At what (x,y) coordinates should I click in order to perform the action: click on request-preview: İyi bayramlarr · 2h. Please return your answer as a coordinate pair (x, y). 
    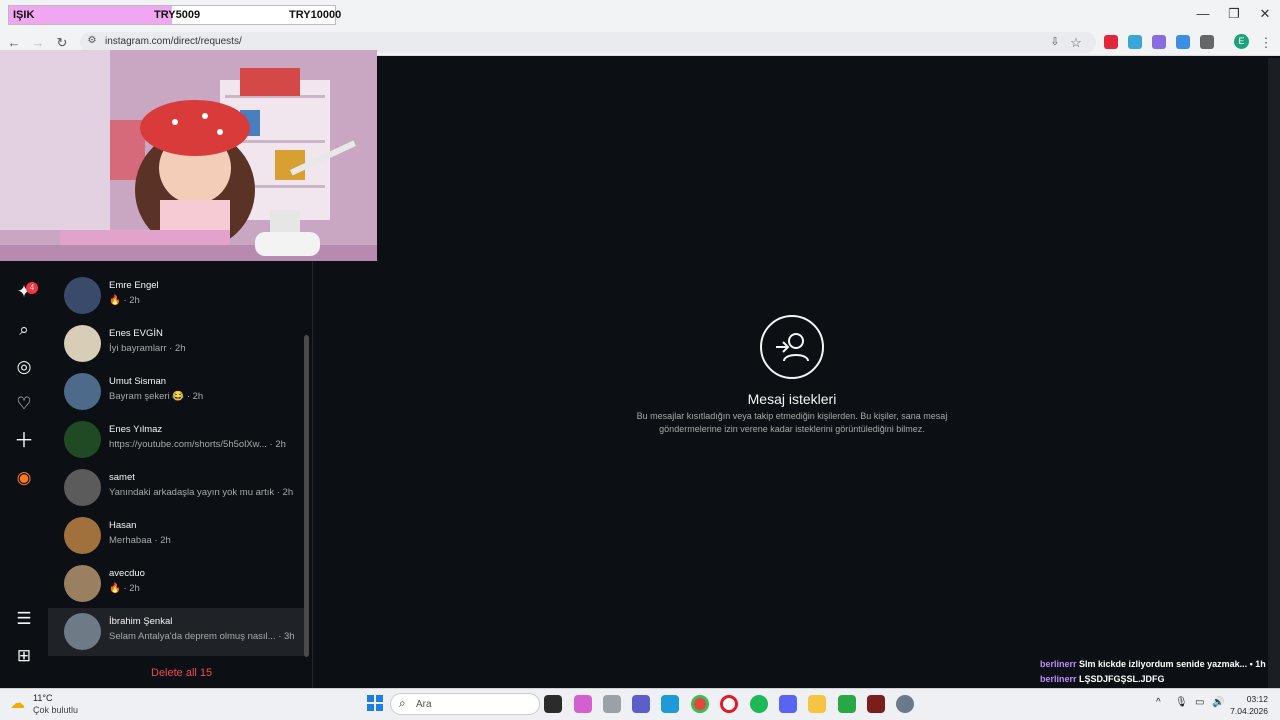
    Looking at the image, I should click on (147, 348).